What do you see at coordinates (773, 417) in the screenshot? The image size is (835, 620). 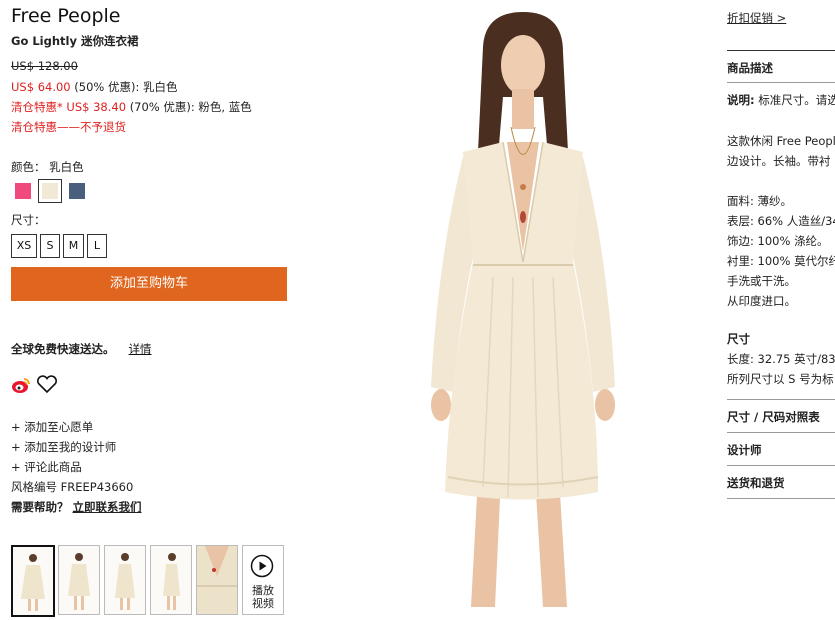 I see `size-chart-link: 尺寸 / 尺码对照表` at bounding box center [773, 417].